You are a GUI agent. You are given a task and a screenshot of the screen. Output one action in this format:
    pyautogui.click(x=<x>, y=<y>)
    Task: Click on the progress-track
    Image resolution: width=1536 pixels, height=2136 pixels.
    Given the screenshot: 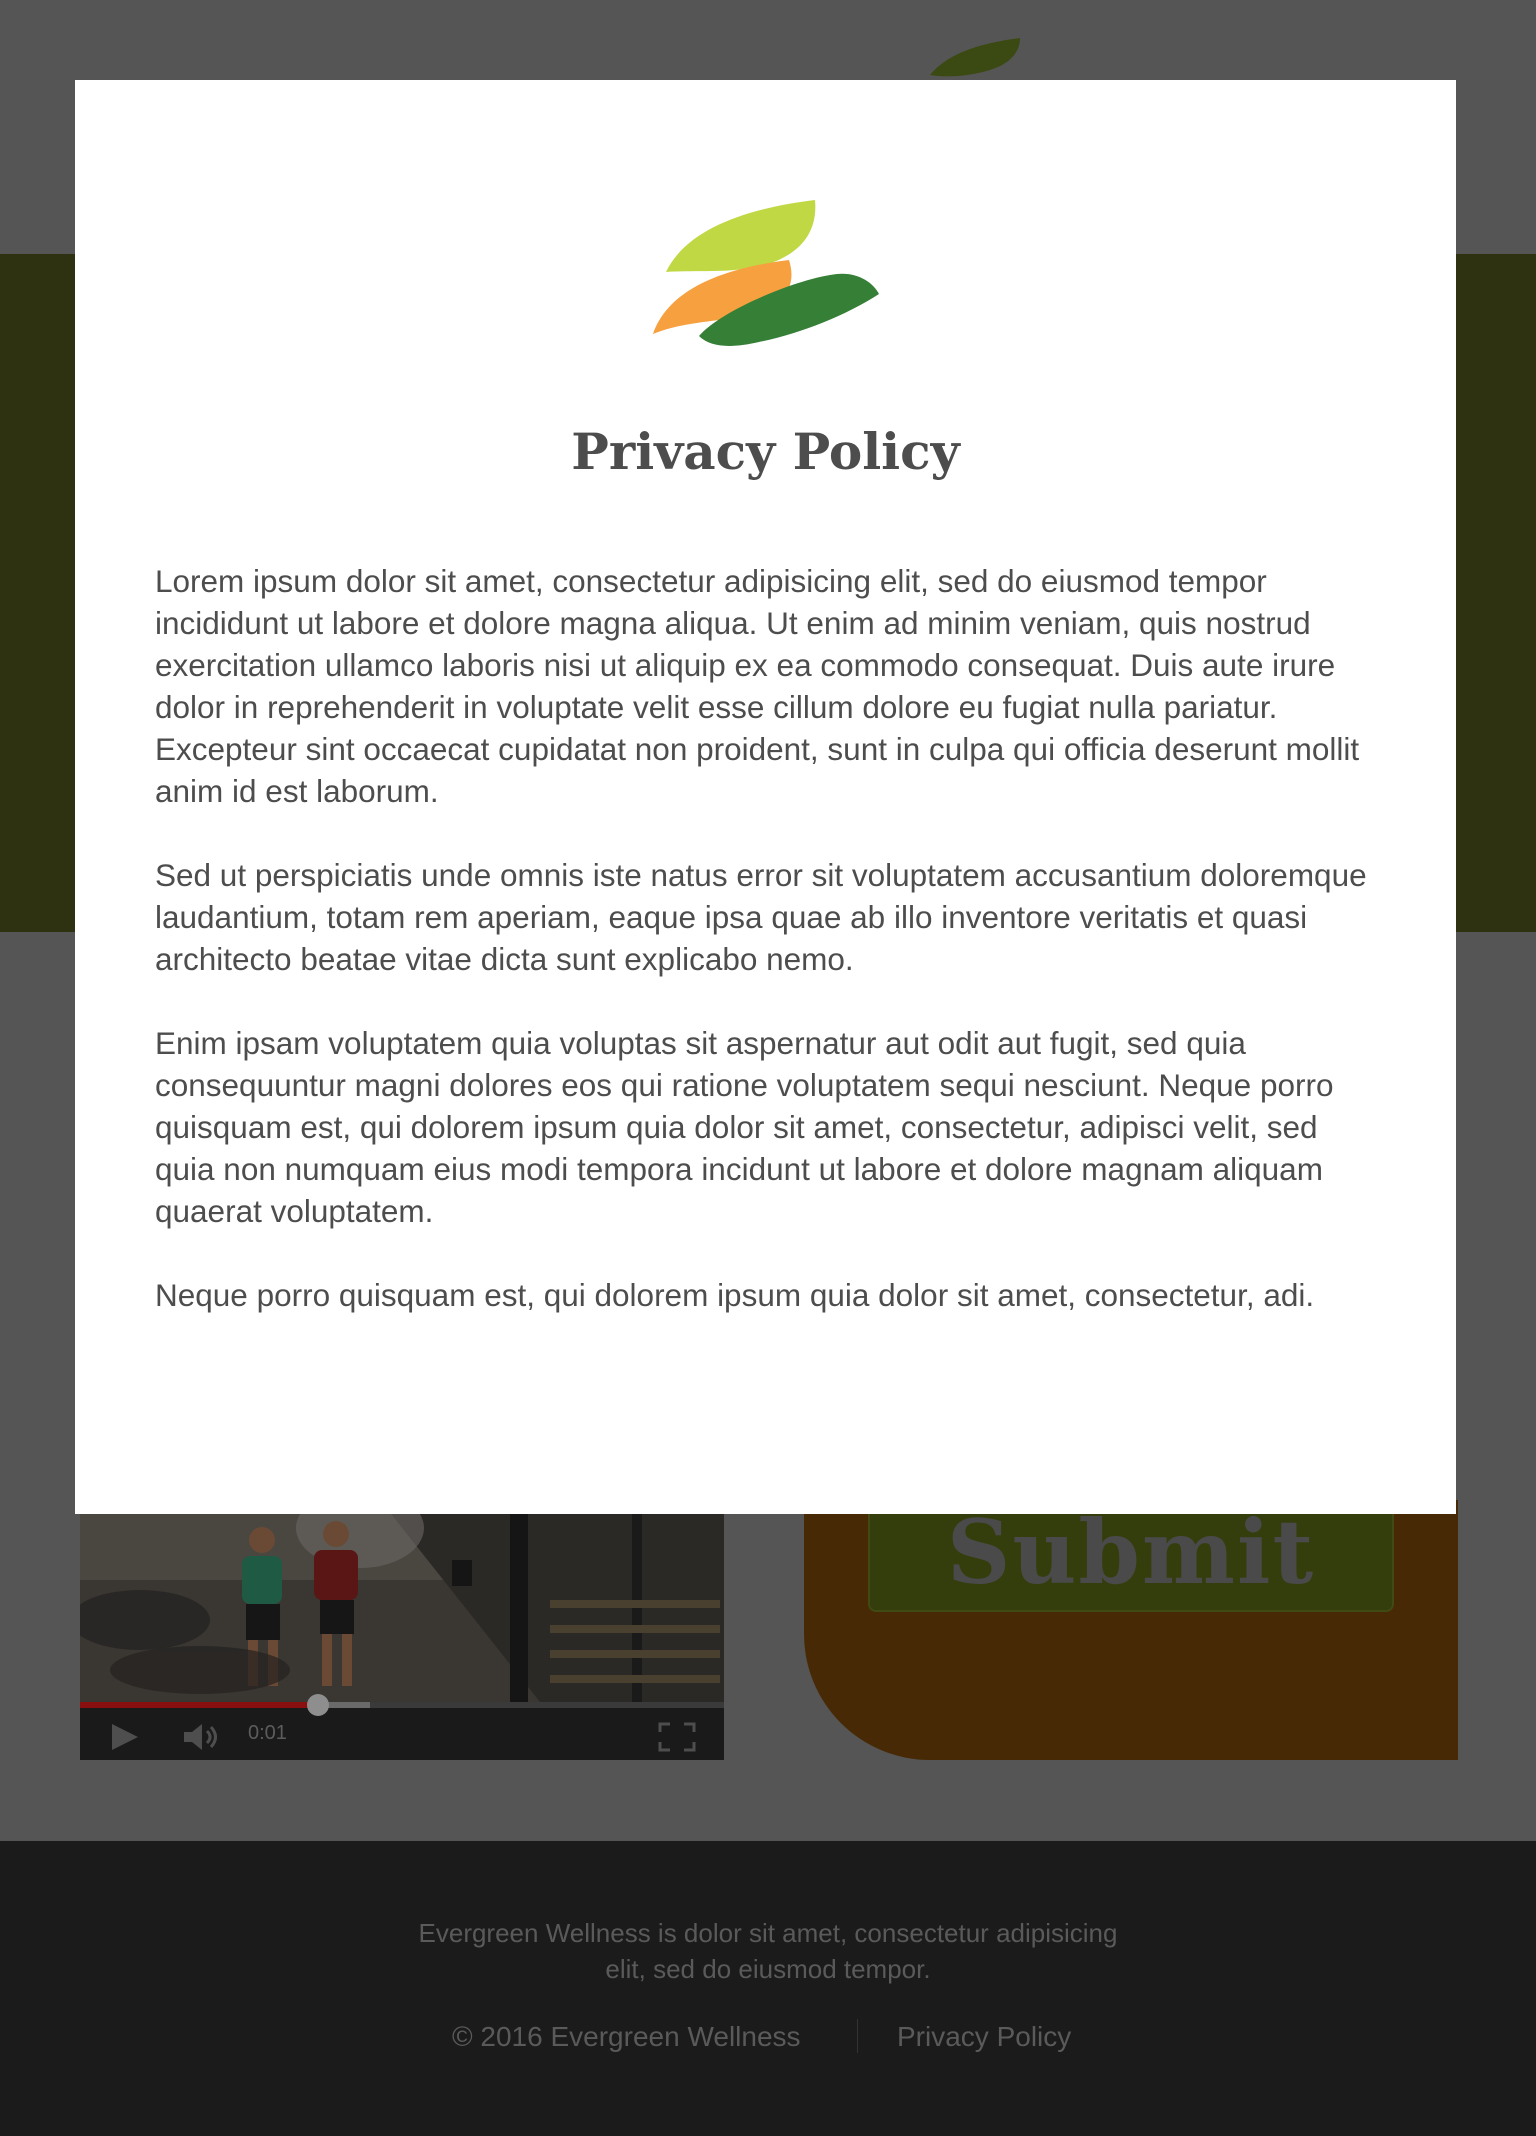 What is the action you would take?
    pyautogui.click(x=402, y=1705)
    